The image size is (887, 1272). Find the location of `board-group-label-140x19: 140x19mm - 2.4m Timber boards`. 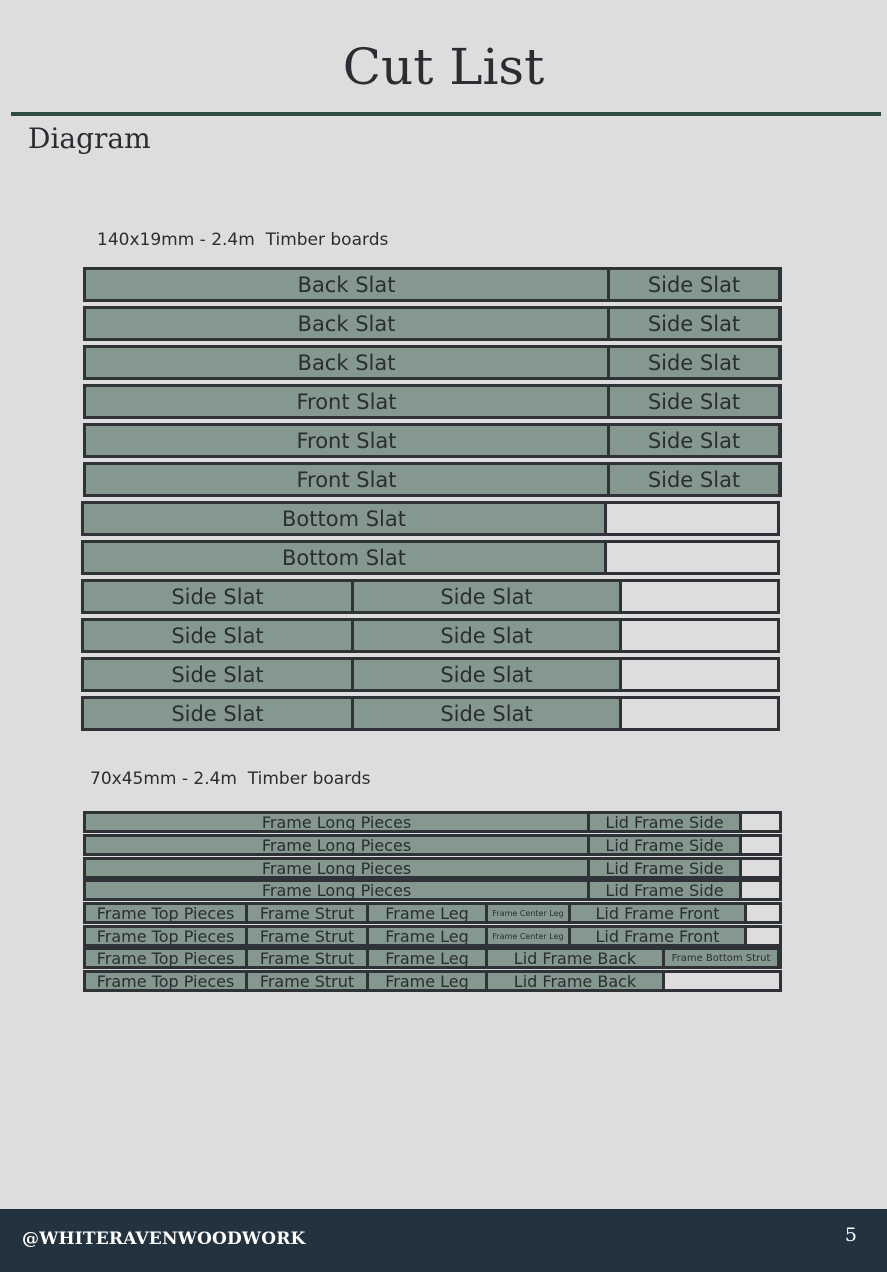

board-group-label-140x19: 140x19mm - 2.4m Timber boards is located at coordinates (243, 240).